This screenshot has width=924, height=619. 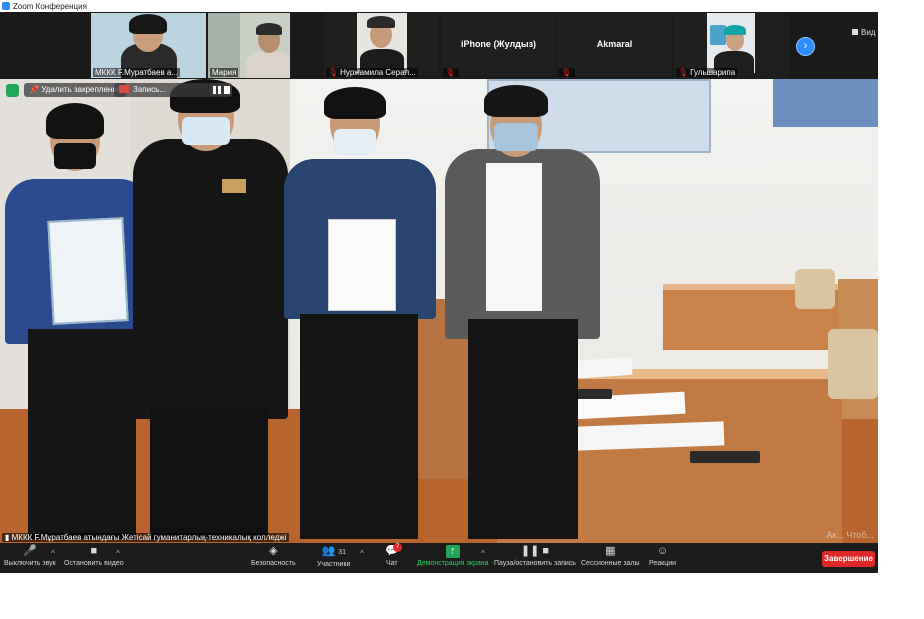 I want to click on view-grid-icon, so click(x=855, y=32).